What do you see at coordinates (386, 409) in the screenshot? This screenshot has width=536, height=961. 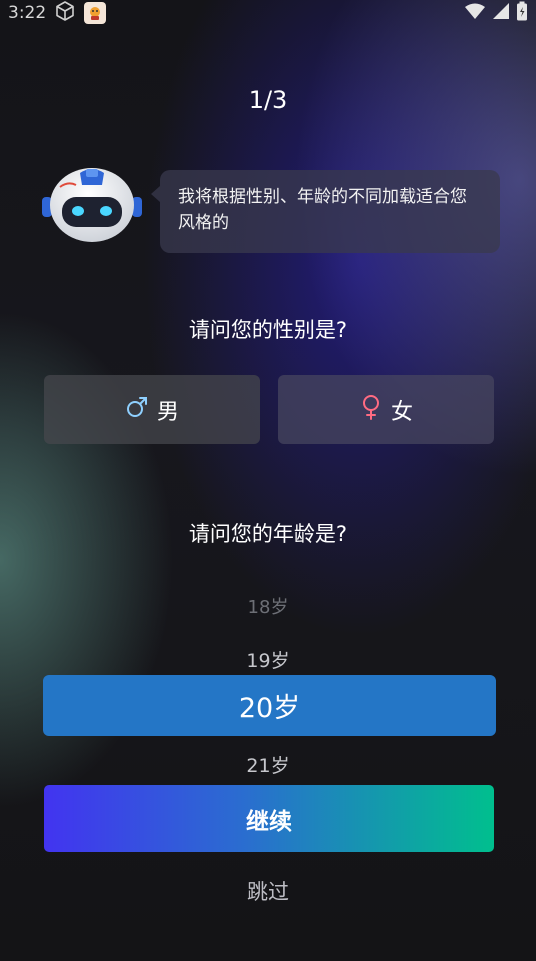 I see `gender-option-female: 女` at bounding box center [386, 409].